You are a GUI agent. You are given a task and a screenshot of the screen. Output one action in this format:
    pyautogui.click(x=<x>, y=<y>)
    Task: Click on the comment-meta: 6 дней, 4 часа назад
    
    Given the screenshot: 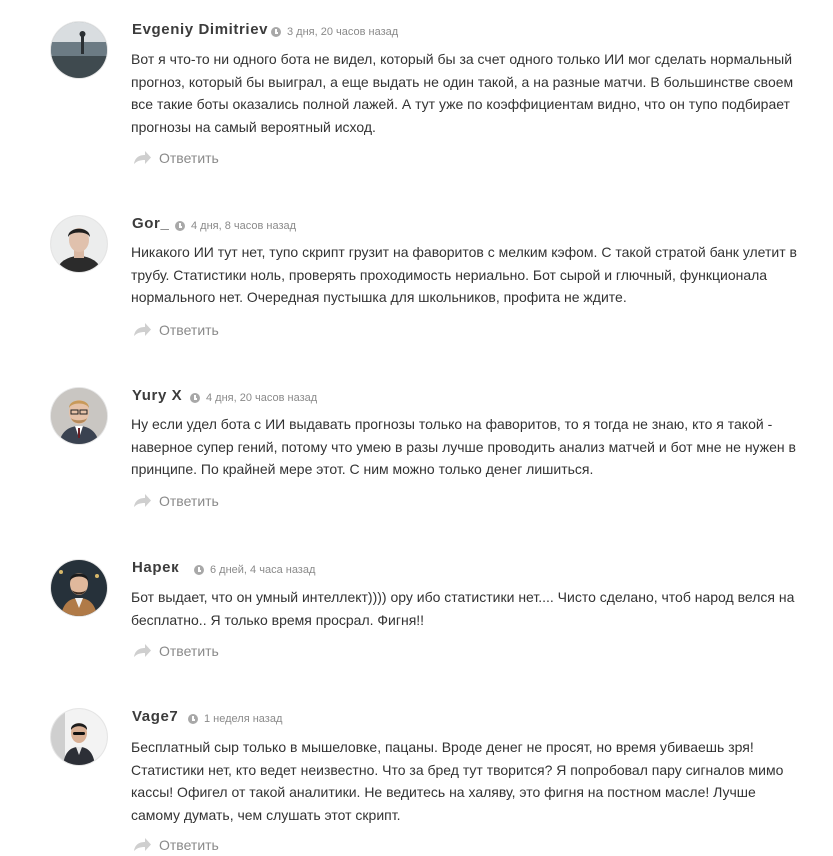 What is the action you would take?
    pyautogui.click(x=254, y=570)
    